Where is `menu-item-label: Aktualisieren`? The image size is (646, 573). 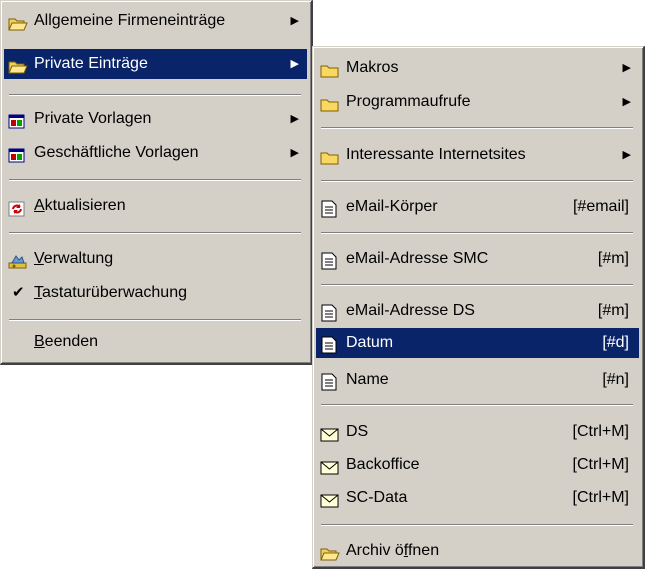
menu-item-label: Aktualisieren is located at coordinates (80, 205).